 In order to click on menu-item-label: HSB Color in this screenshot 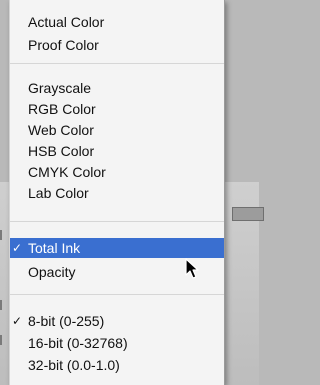, I will do `click(61, 151)`.